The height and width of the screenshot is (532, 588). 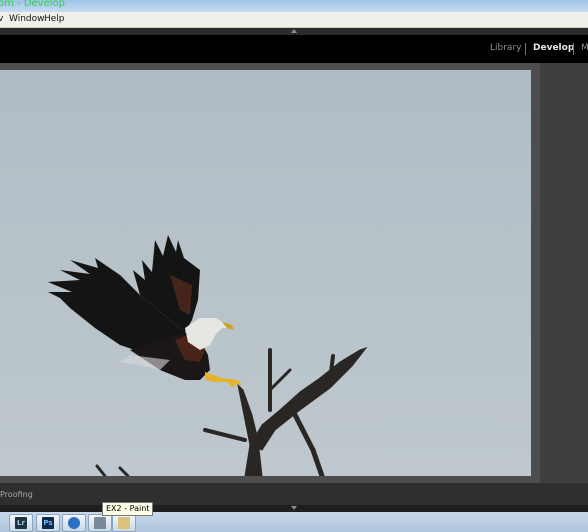 I want to click on top-panel-toggle, so click(x=294, y=31).